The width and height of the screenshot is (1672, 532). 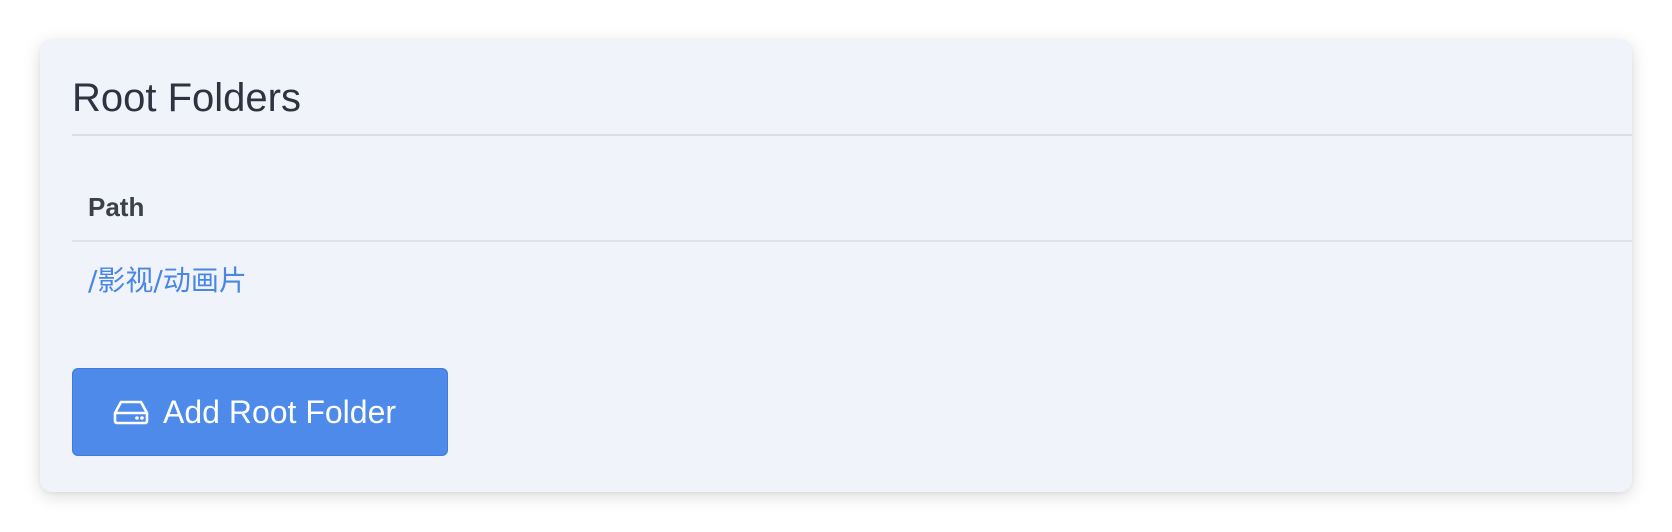 What do you see at coordinates (131, 412) in the screenshot?
I see `hard-drive-icon` at bounding box center [131, 412].